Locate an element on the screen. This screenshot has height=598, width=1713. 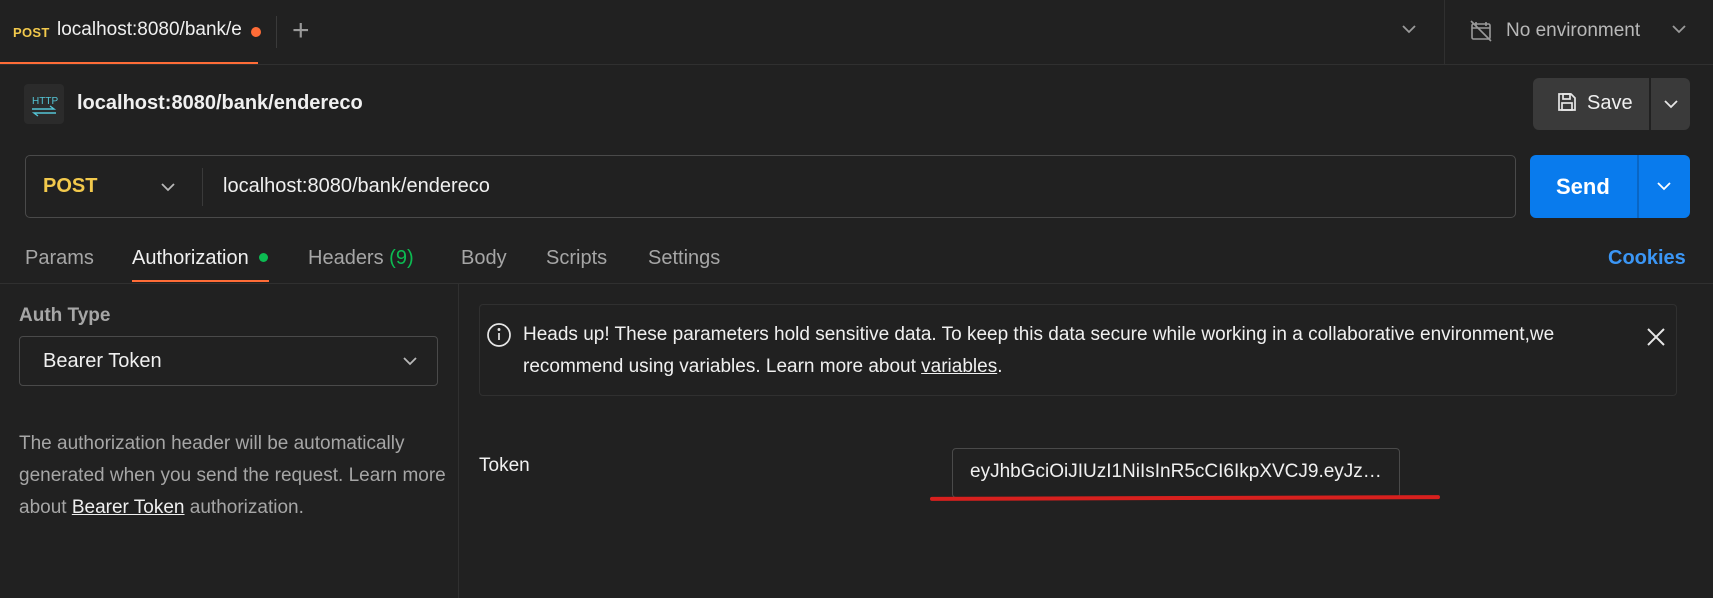
no-environment-icon is located at coordinates (1481, 33).